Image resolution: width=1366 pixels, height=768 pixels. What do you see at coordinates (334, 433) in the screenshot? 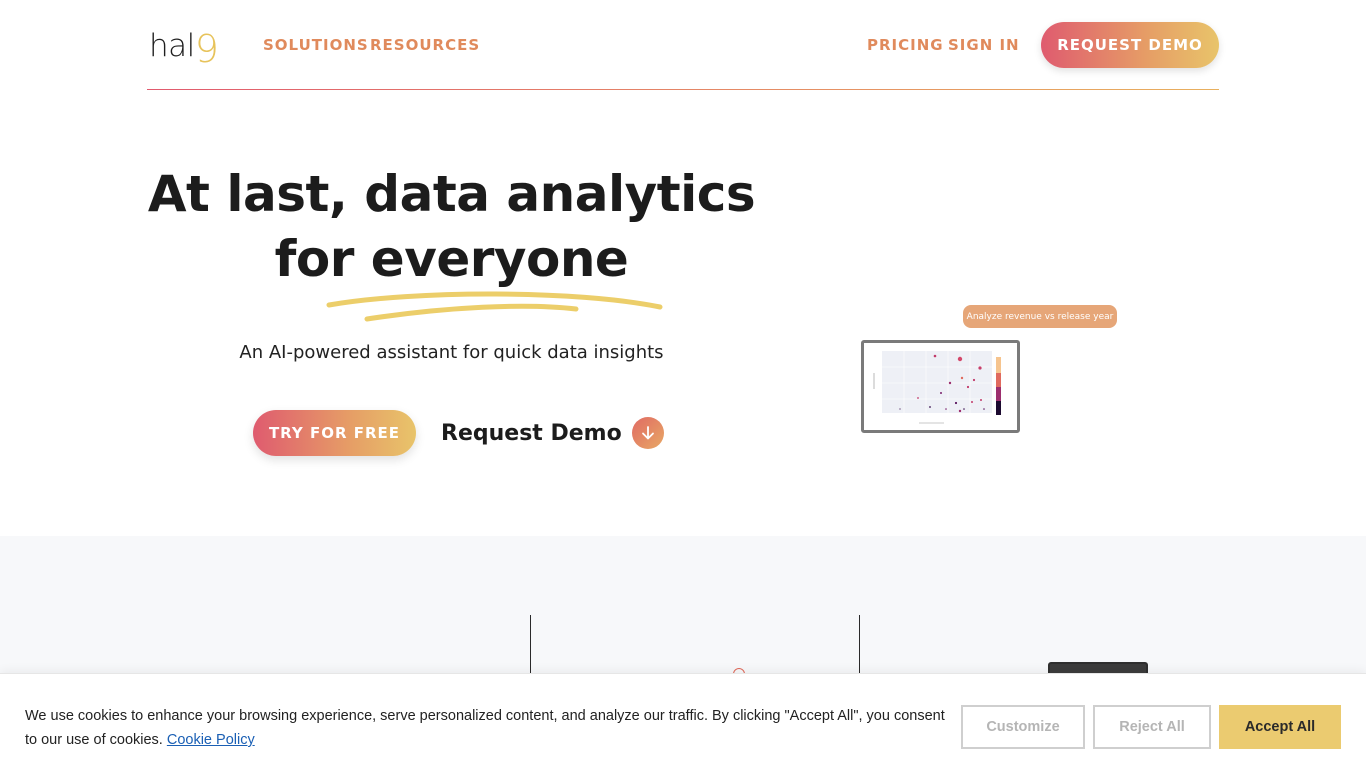
I see `try-for-free-button: TRY FOR FREE` at bounding box center [334, 433].